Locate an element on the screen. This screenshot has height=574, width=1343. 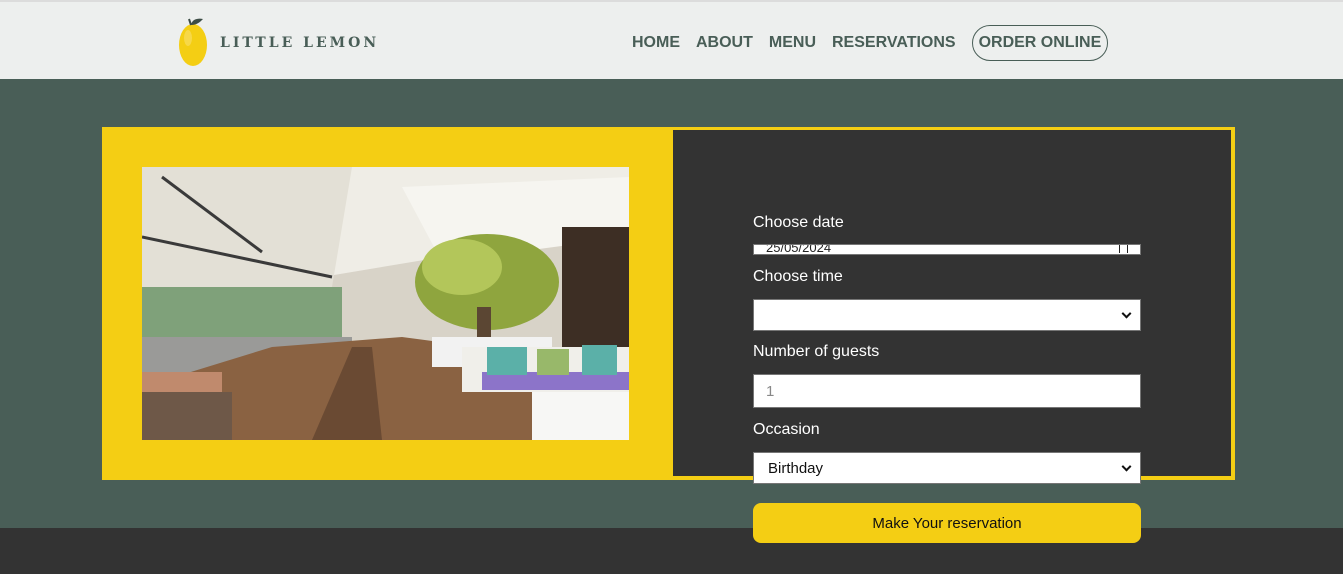
make-reservation-button: Make Your reservation is located at coordinates (947, 523).